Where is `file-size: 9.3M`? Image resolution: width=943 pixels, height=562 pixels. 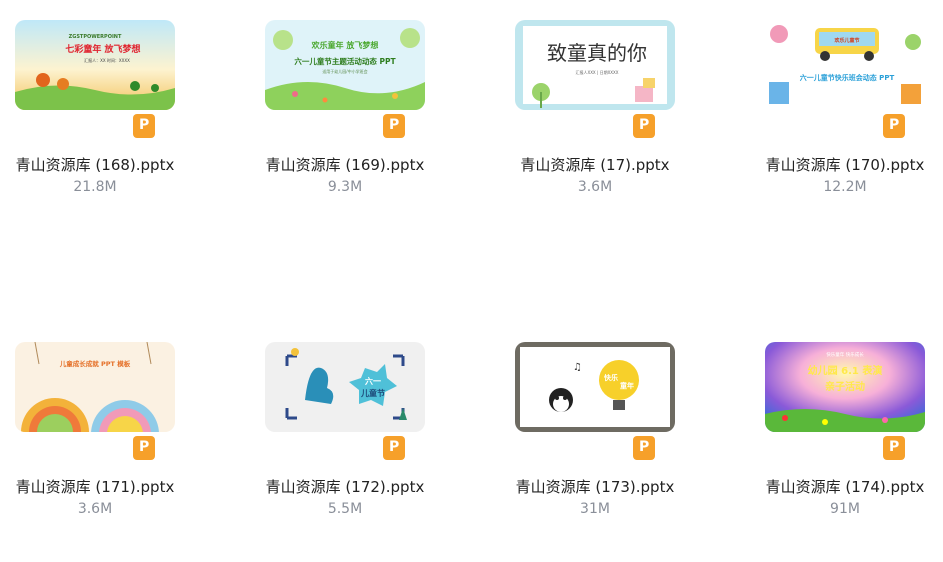 file-size: 9.3M is located at coordinates (345, 187).